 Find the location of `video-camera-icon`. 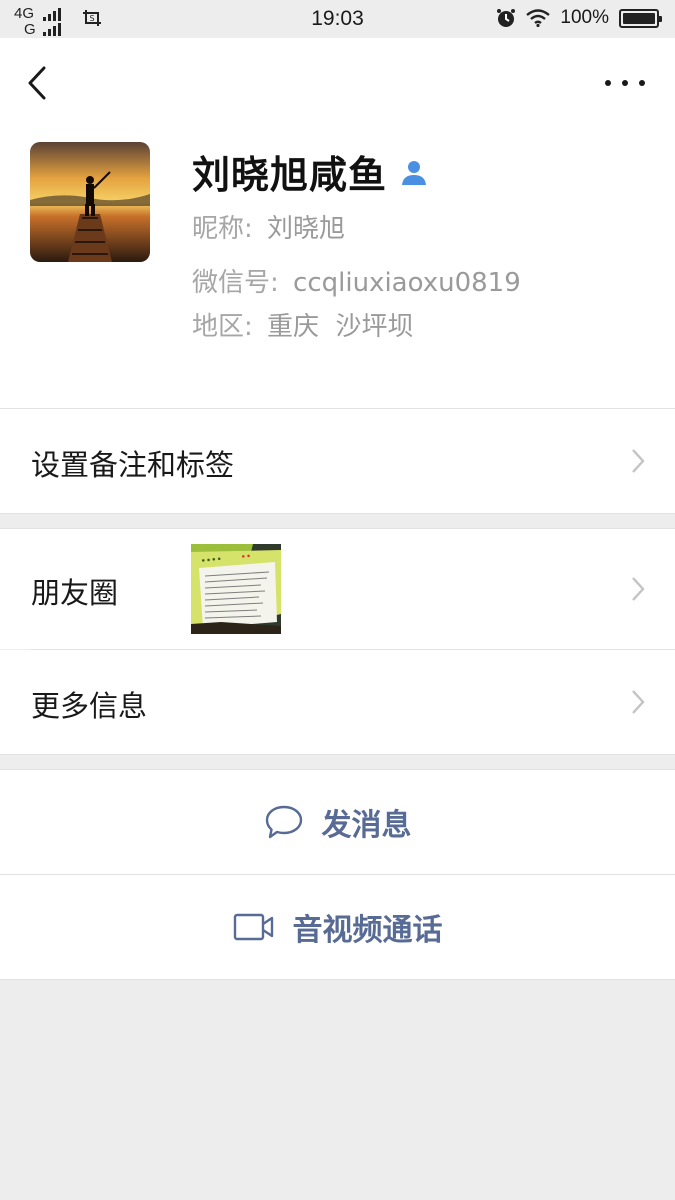

video-camera-icon is located at coordinates (253, 927).